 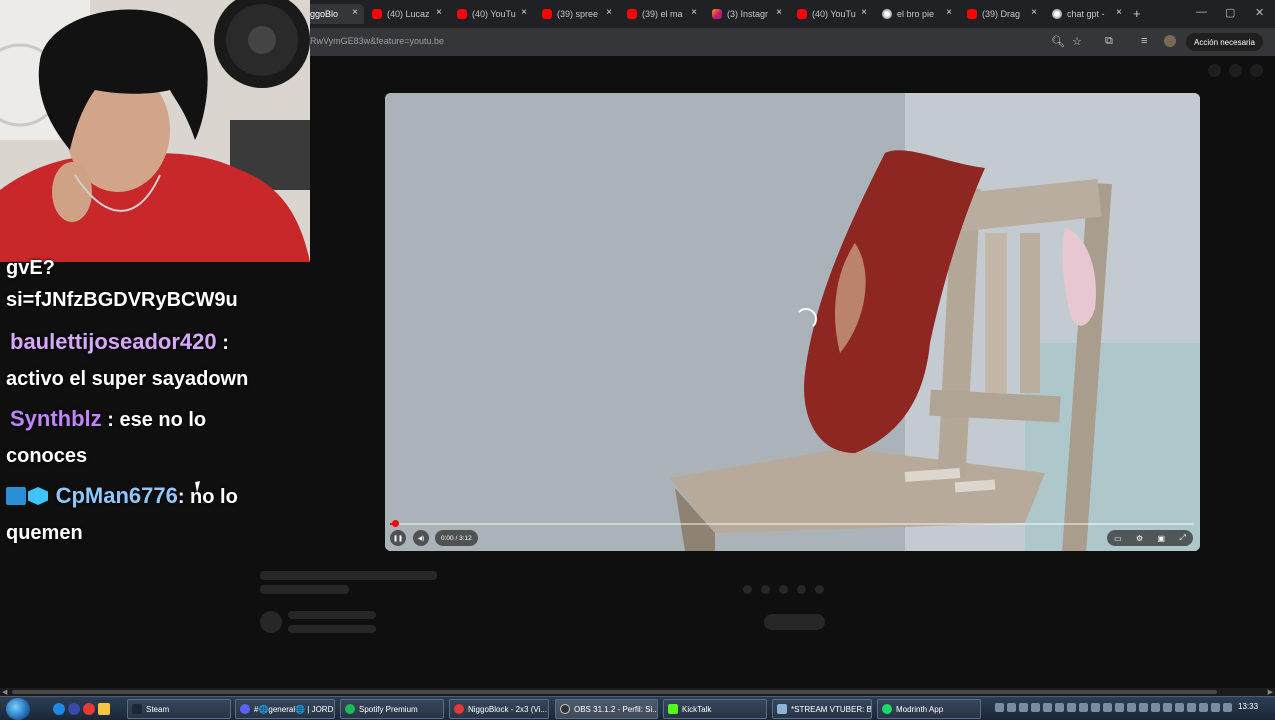 I want to click on media-controls-icon: ≡, so click(x=1144, y=41).